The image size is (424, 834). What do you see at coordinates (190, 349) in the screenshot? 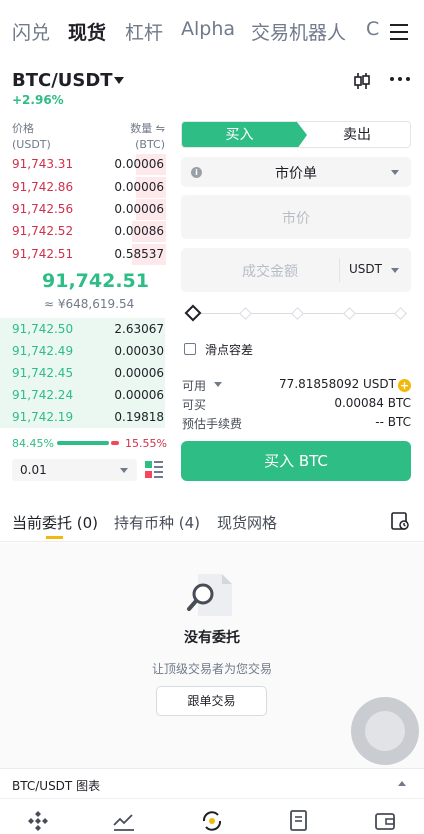
I see `slippage-checkbox` at bounding box center [190, 349].